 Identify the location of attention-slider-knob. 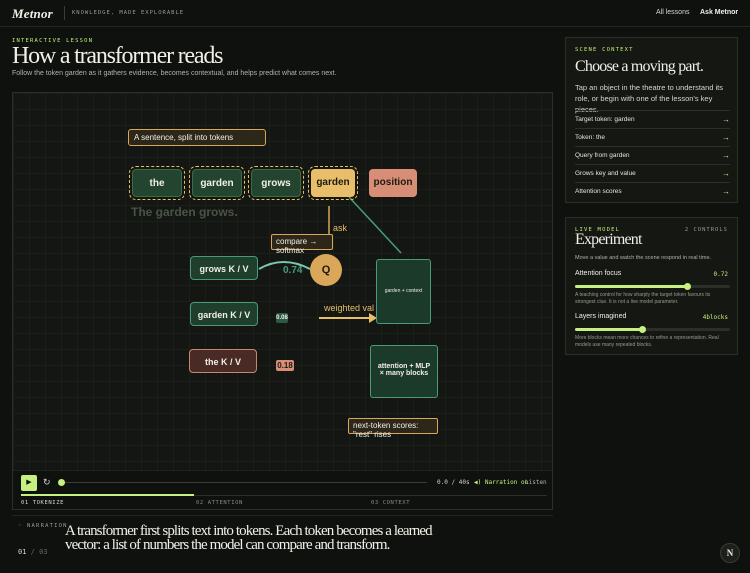
(687, 286).